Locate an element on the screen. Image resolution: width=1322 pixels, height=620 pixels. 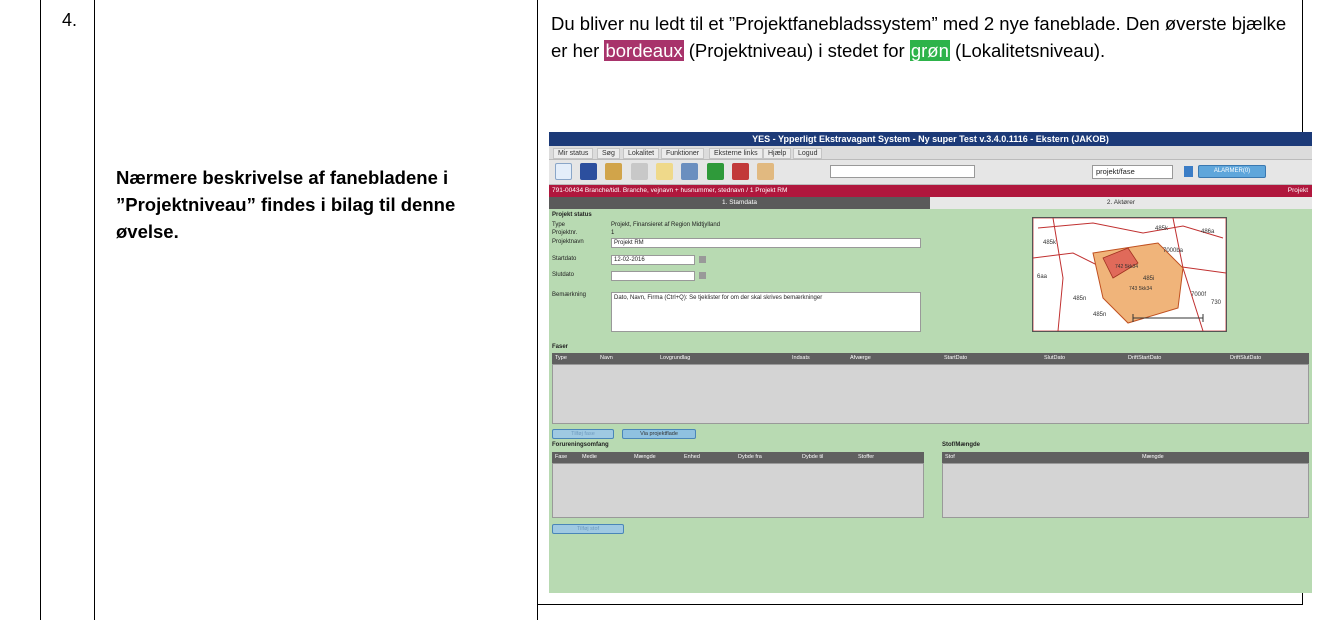
map-label: 7000f is located at coordinates (1198, 295).